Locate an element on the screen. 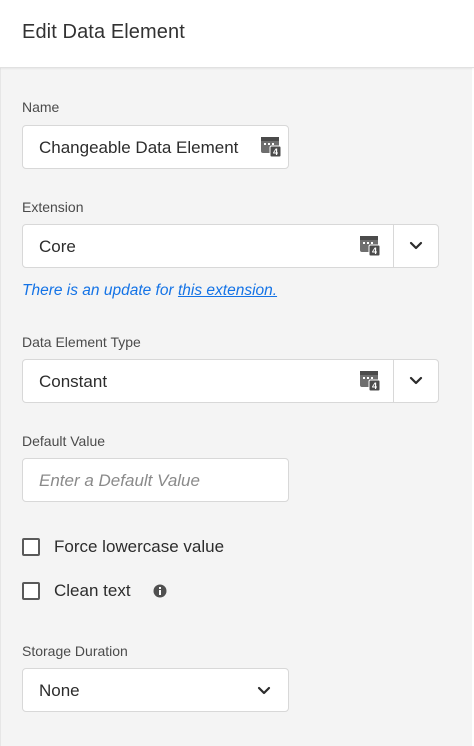 The height and width of the screenshot is (746, 474). storage-duration-select: None is located at coordinates (155, 690).